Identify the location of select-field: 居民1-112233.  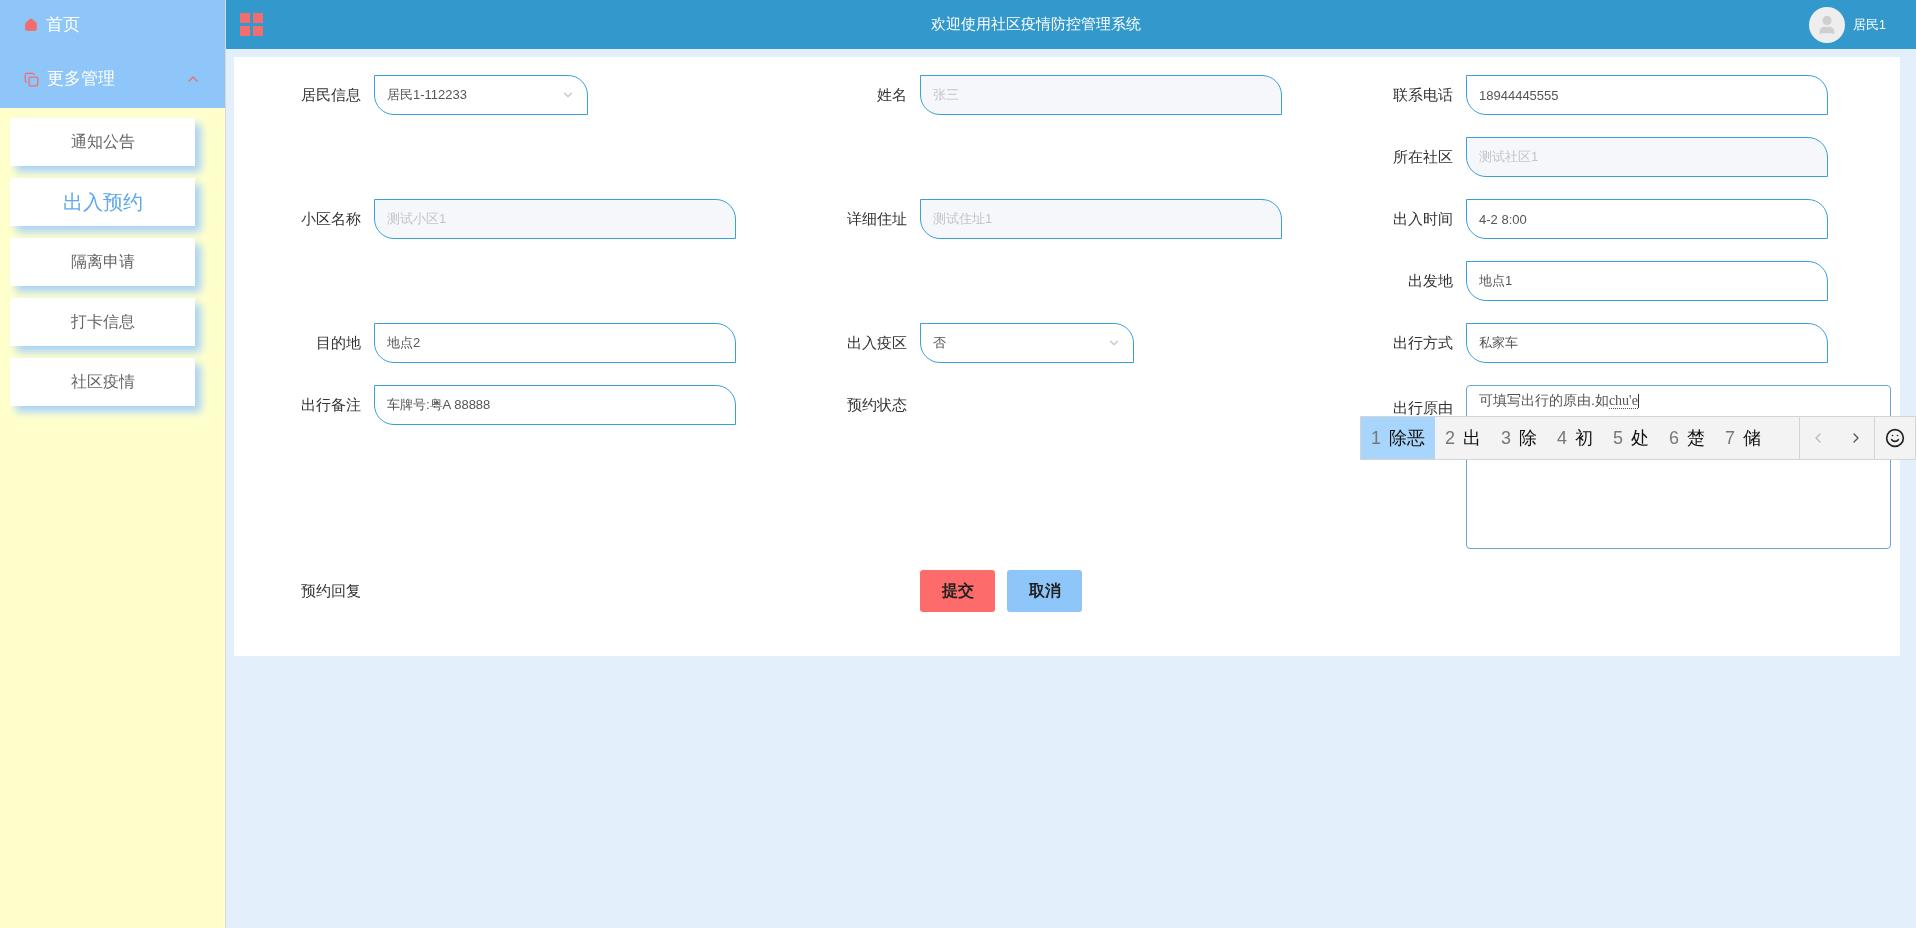
(481, 95).